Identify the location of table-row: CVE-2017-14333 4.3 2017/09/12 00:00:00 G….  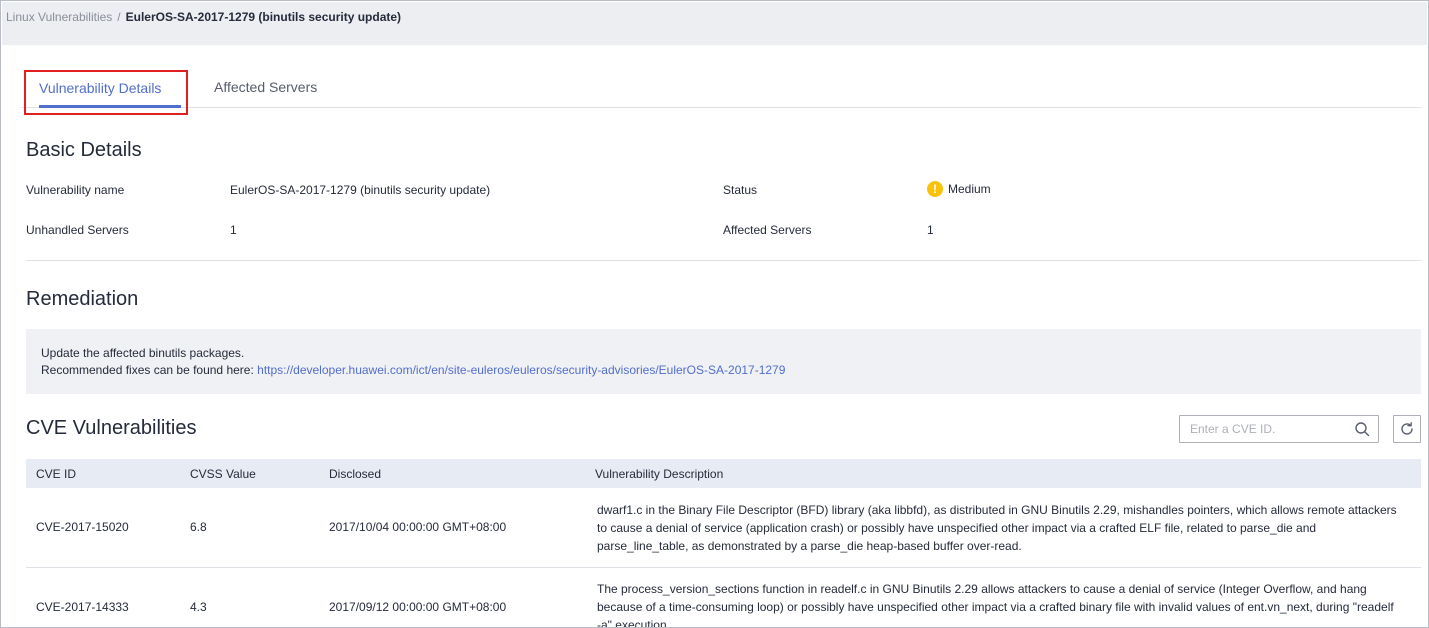
(723, 597).